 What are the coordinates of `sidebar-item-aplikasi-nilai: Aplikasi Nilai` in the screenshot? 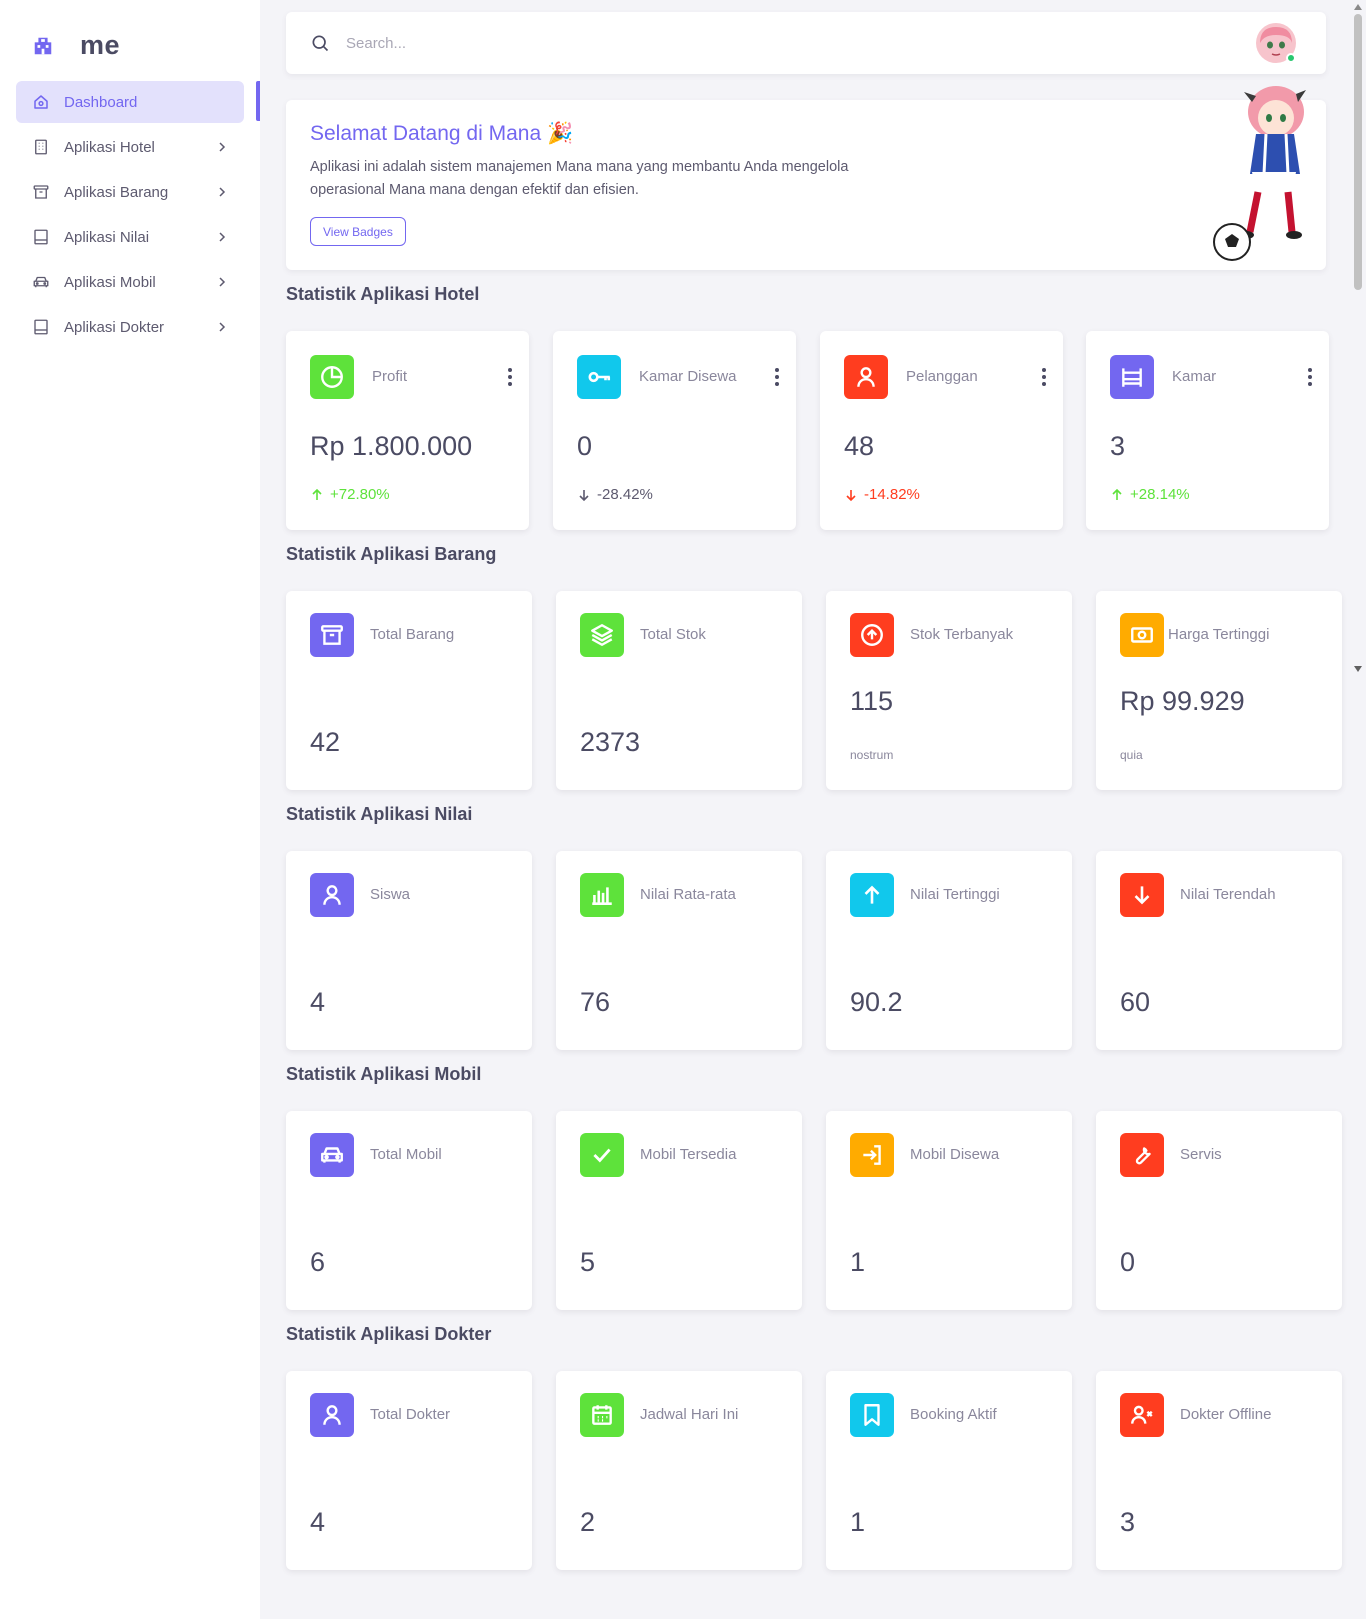 It's located at (130, 237).